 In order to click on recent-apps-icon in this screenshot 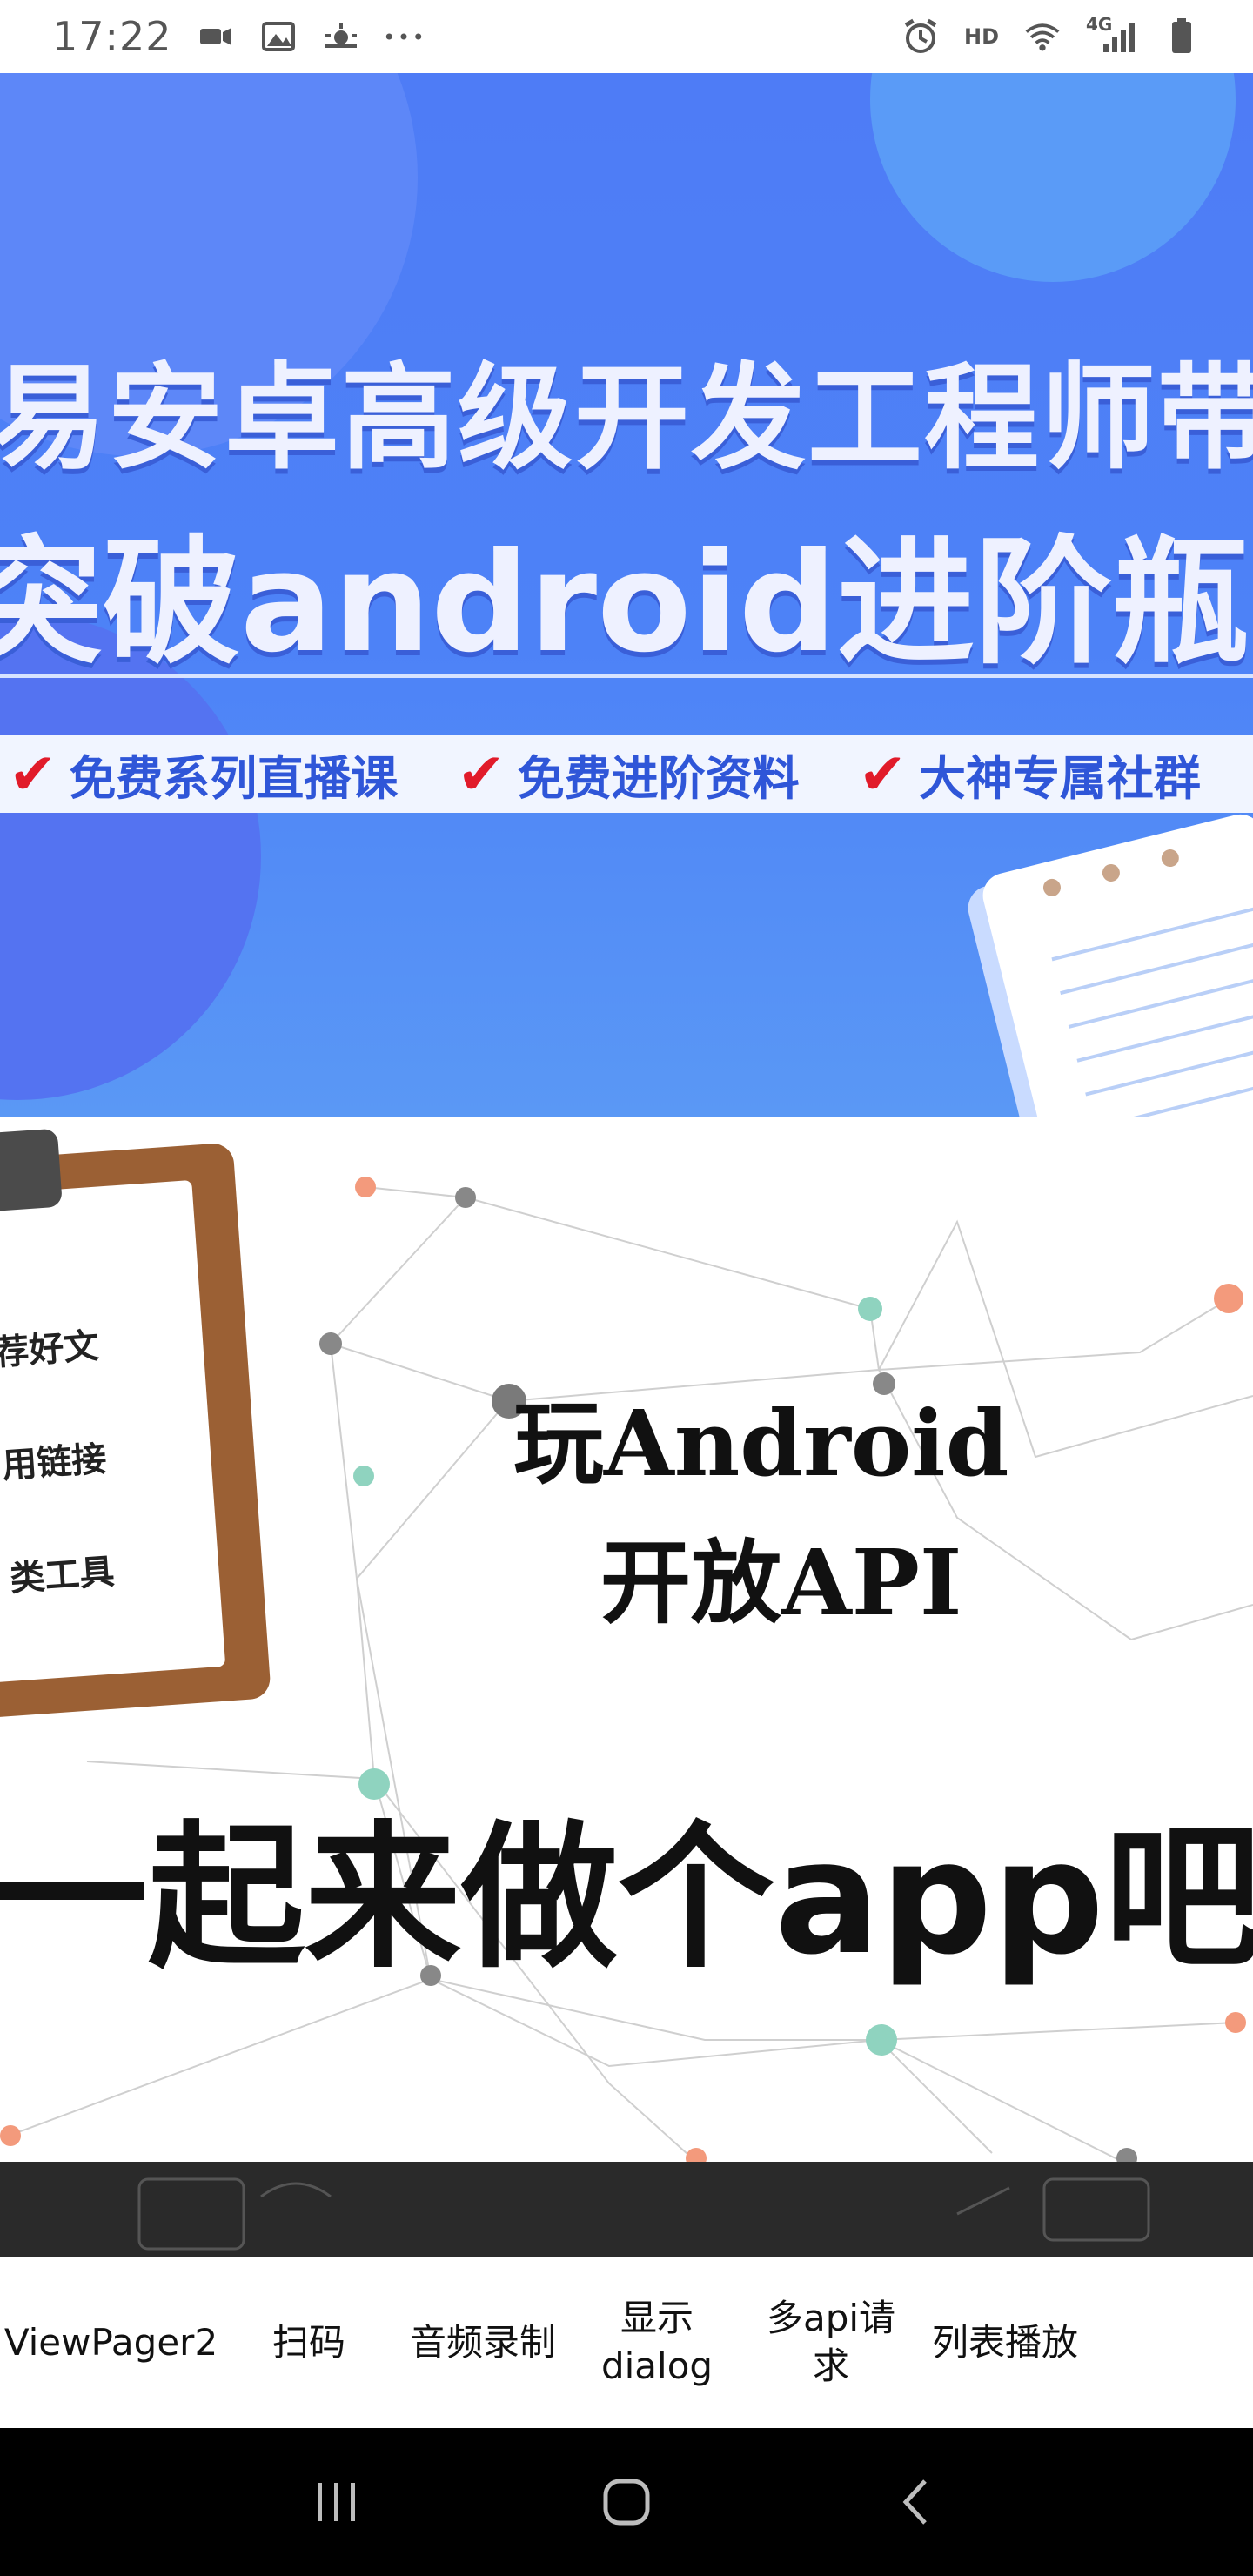, I will do `click(337, 2502)`.